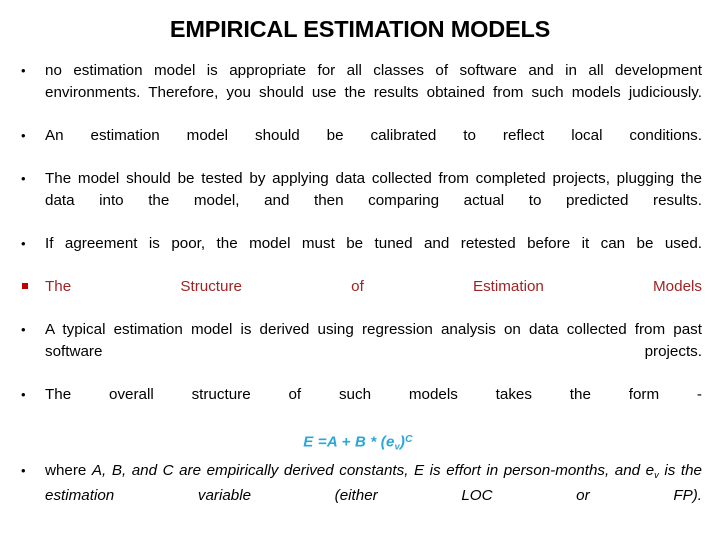  Describe the element at coordinates (409, 440) in the screenshot. I see `formula-superscript: C` at that location.